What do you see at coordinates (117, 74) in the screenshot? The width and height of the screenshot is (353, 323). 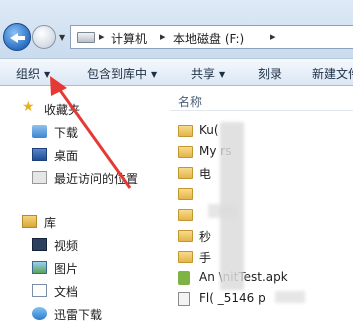 I see `include-in-library-label: 包含到库中` at bounding box center [117, 74].